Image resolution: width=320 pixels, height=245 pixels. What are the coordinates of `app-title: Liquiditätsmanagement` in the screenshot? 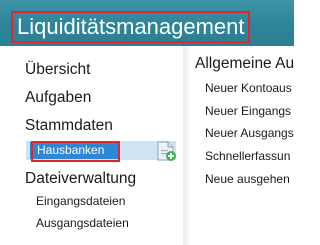 It's located at (131, 26).